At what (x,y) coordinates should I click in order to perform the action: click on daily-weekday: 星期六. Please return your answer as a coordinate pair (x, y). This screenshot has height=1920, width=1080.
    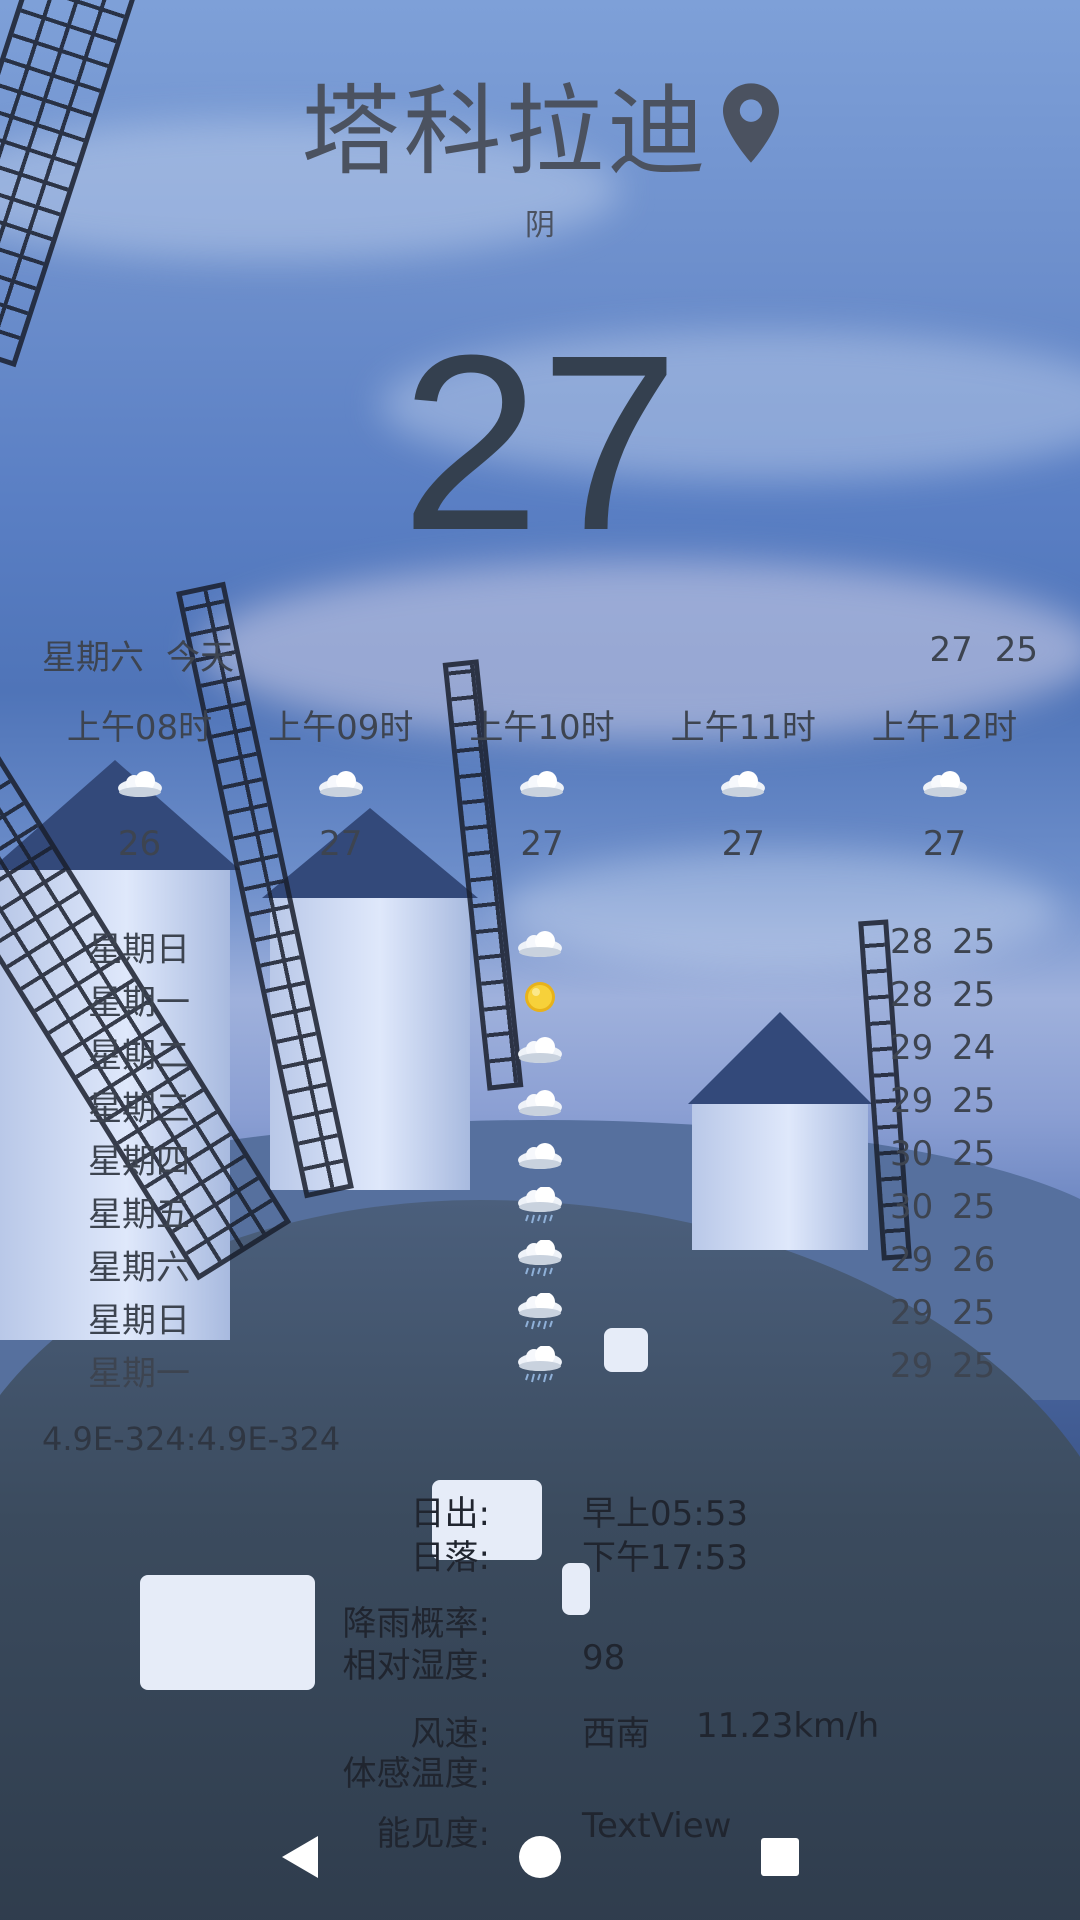
    Looking at the image, I should click on (139, 1268).